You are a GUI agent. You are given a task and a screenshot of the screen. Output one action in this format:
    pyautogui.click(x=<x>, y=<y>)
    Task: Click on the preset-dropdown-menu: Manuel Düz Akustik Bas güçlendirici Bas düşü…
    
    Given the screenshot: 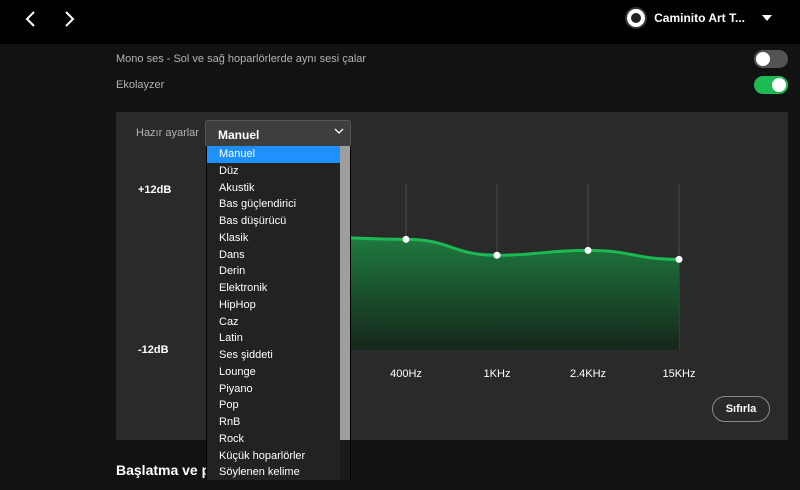 What is the action you would take?
    pyautogui.click(x=278, y=313)
    